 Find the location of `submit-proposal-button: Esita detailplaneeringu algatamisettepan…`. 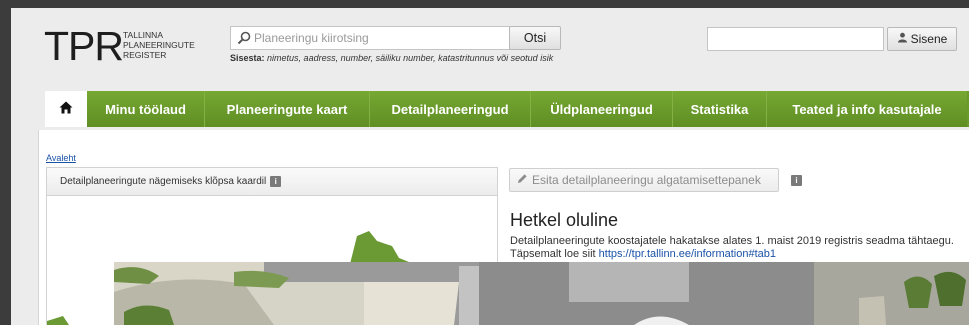

submit-proposal-button: Esita detailplaneeringu algatamisettepan… is located at coordinates (644, 180).